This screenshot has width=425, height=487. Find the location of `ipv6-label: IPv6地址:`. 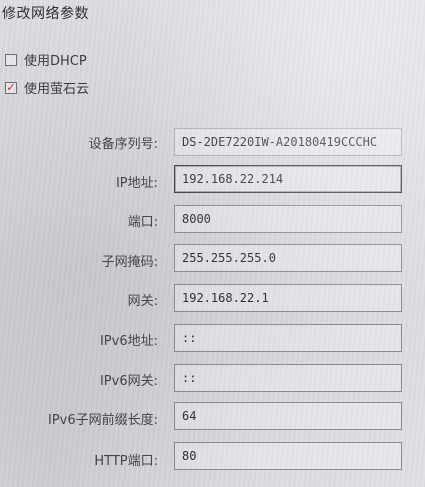

ipv6-label: IPv6地址: is located at coordinates (128, 341).